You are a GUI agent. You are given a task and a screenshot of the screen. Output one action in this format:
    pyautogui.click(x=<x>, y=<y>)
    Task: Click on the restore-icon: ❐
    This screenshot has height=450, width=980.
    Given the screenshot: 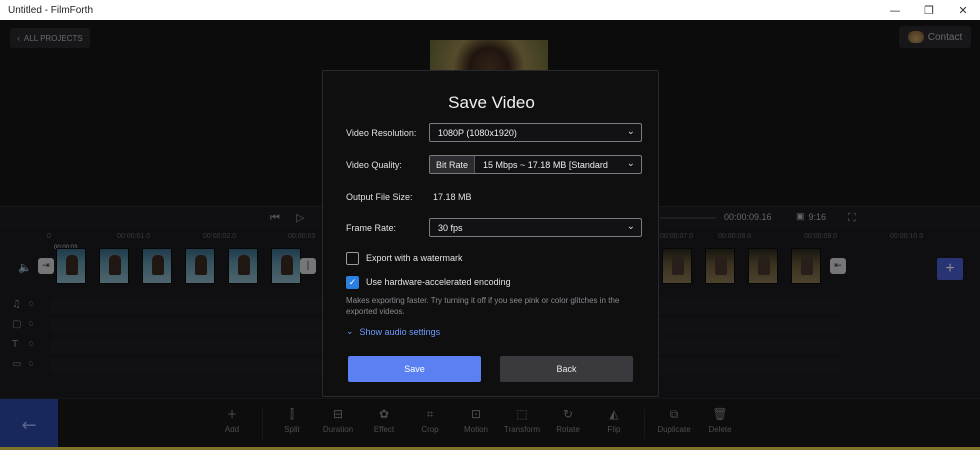 What is the action you would take?
    pyautogui.click(x=929, y=10)
    